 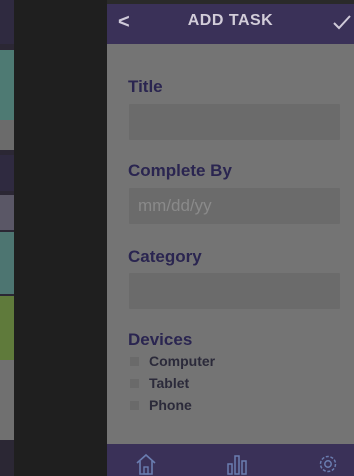 What do you see at coordinates (170, 405) in the screenshot?
I see `device-option-label: Phone` at bounding box center [170, 405].